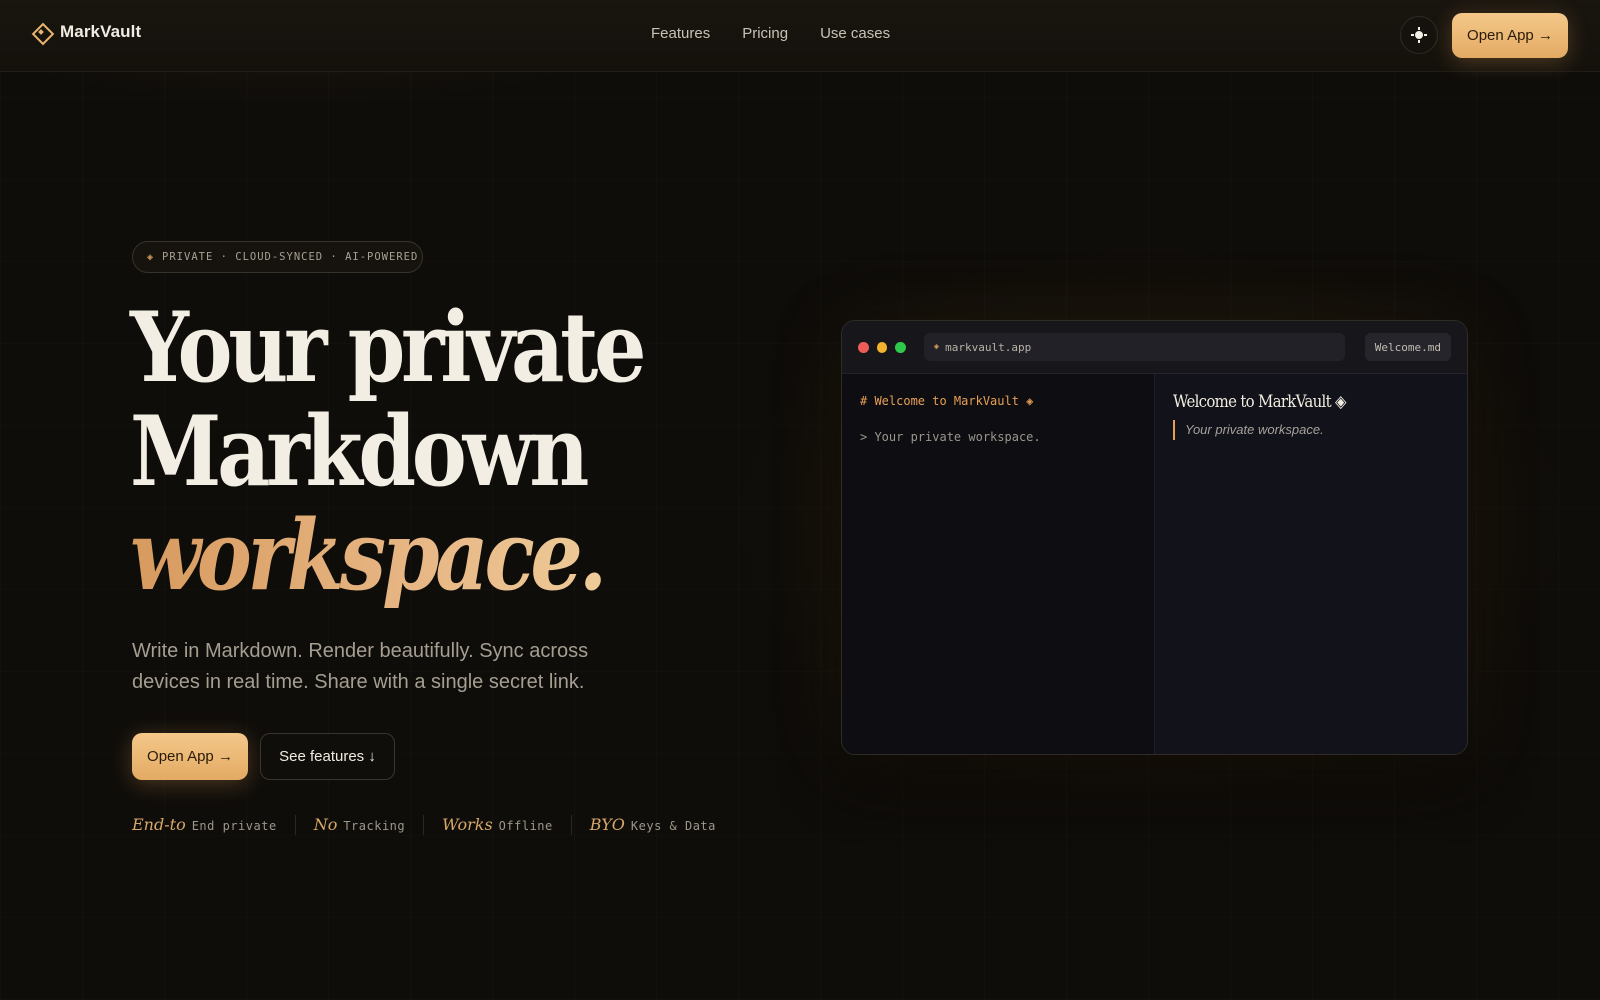 The width and height of the screenshot is (1600, 1000). I want to click on headline-line-2: Markdown, so click(359, 451).